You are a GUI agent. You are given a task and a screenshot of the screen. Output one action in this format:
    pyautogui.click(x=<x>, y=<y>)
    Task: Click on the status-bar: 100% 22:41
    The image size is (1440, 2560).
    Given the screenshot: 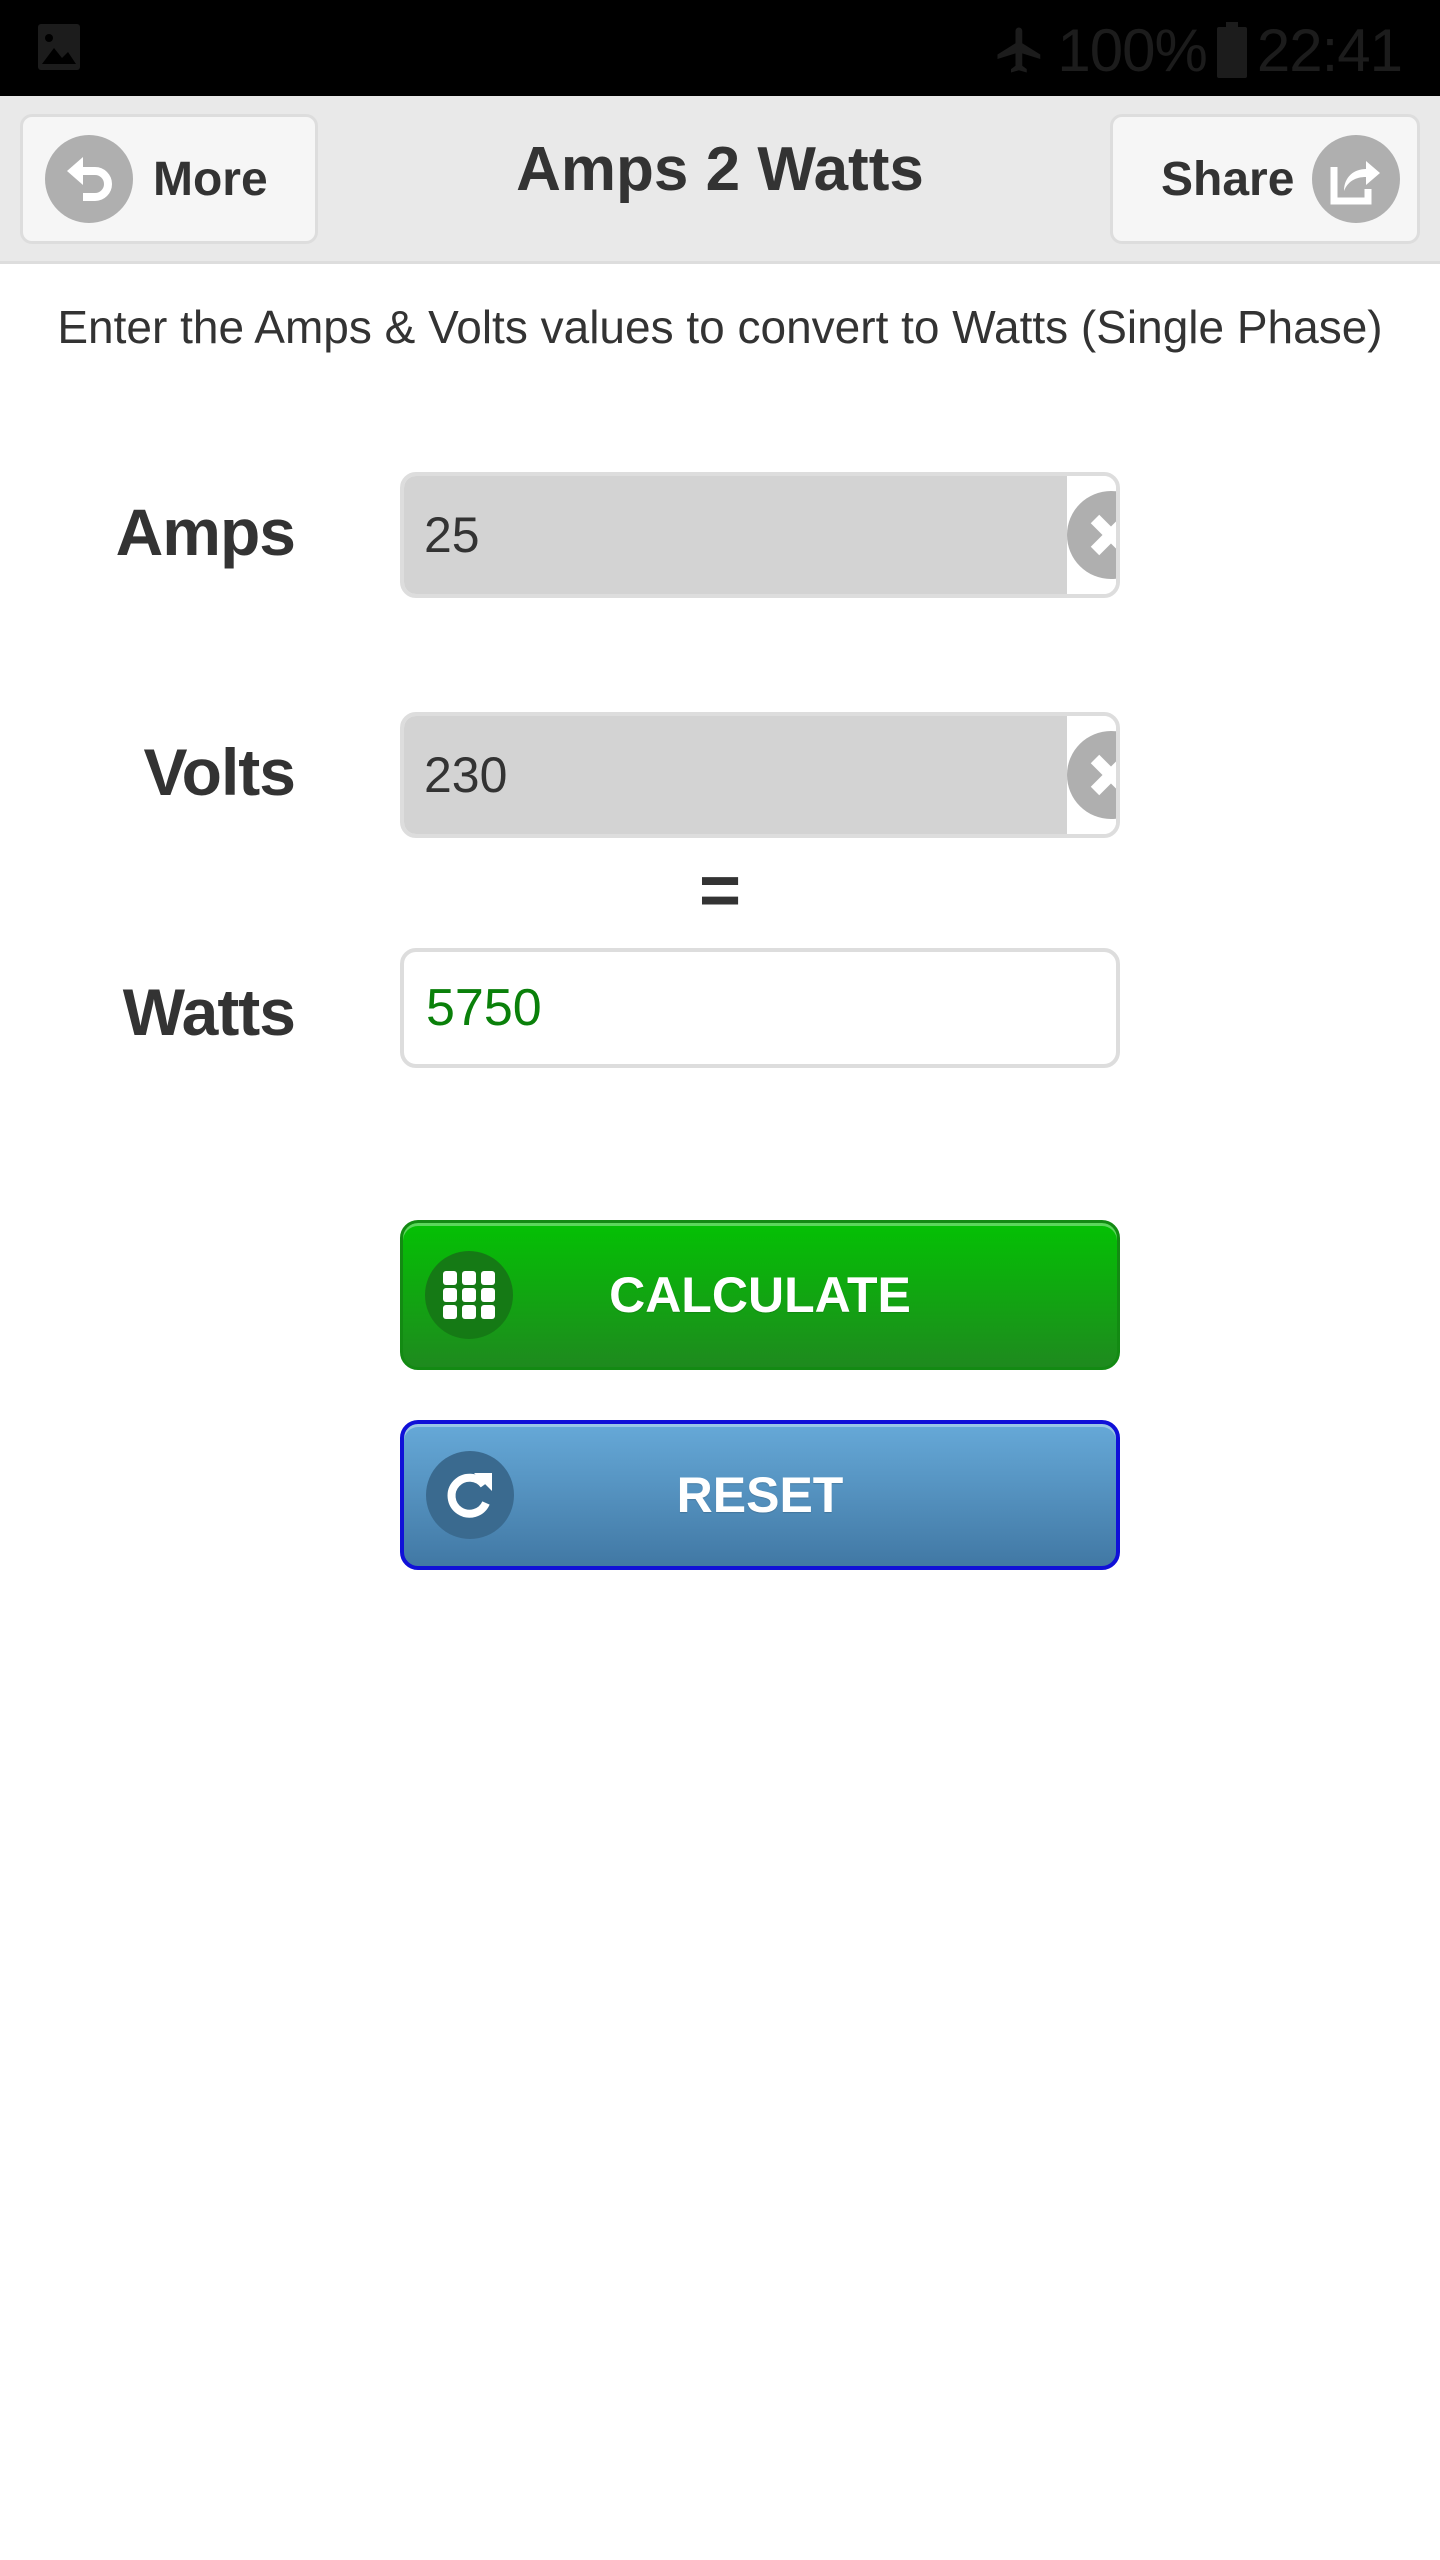 What is the action you would take?
    pyautogui.click(x=720, y=48)
    